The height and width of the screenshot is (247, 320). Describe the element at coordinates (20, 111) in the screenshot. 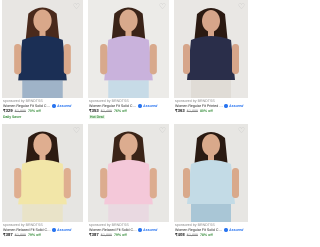

I see `product-mrp: ₹1,999` at that location.